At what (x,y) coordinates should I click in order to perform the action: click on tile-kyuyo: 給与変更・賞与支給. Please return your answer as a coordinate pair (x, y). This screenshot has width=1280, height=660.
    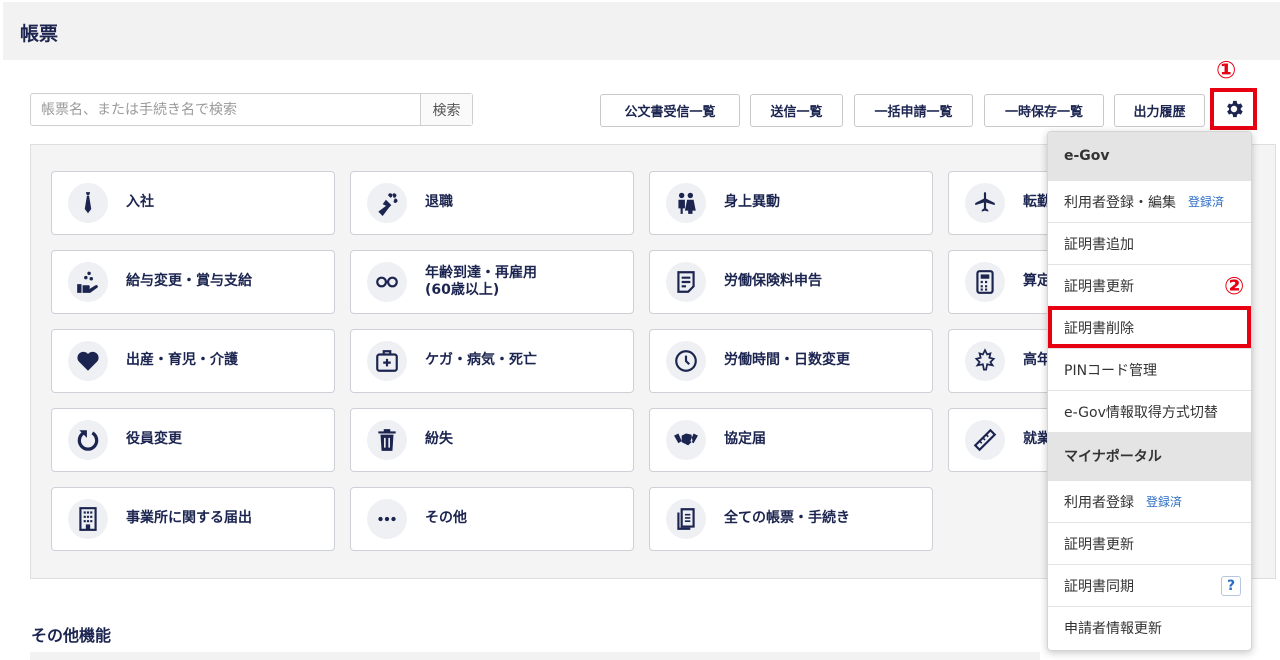
    Looking at the image, I should click on (193, 282).